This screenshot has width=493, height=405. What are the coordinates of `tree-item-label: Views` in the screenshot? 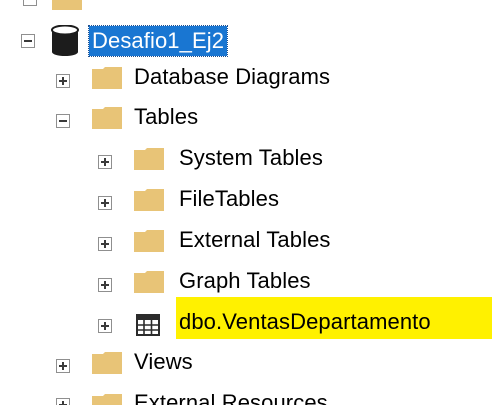 It's located at (163, 362).